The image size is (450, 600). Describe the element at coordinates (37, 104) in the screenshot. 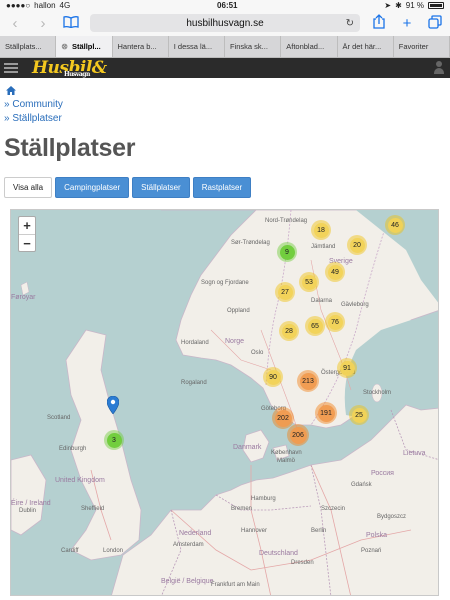

I see `breadcrumb-label: Community` at that location.